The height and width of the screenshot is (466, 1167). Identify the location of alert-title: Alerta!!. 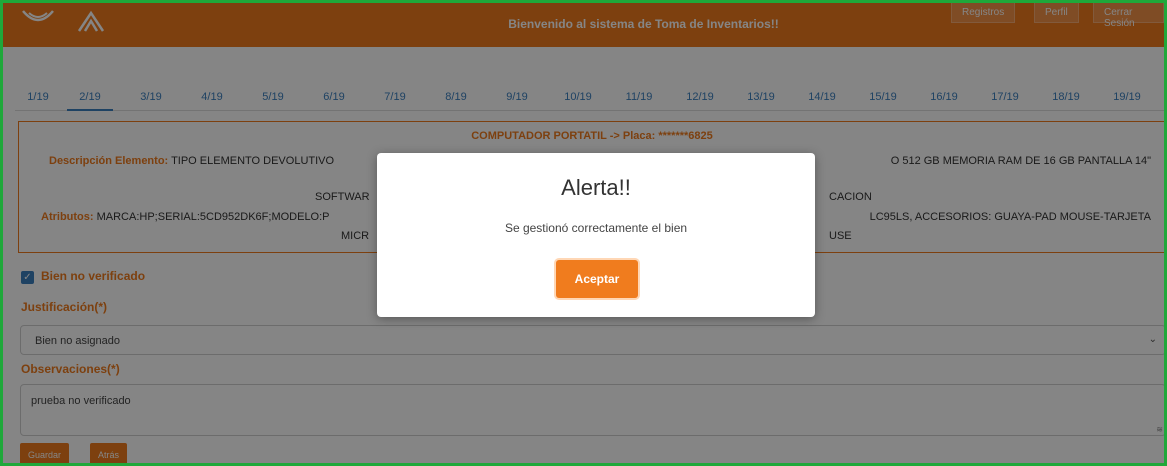
(596, 187).